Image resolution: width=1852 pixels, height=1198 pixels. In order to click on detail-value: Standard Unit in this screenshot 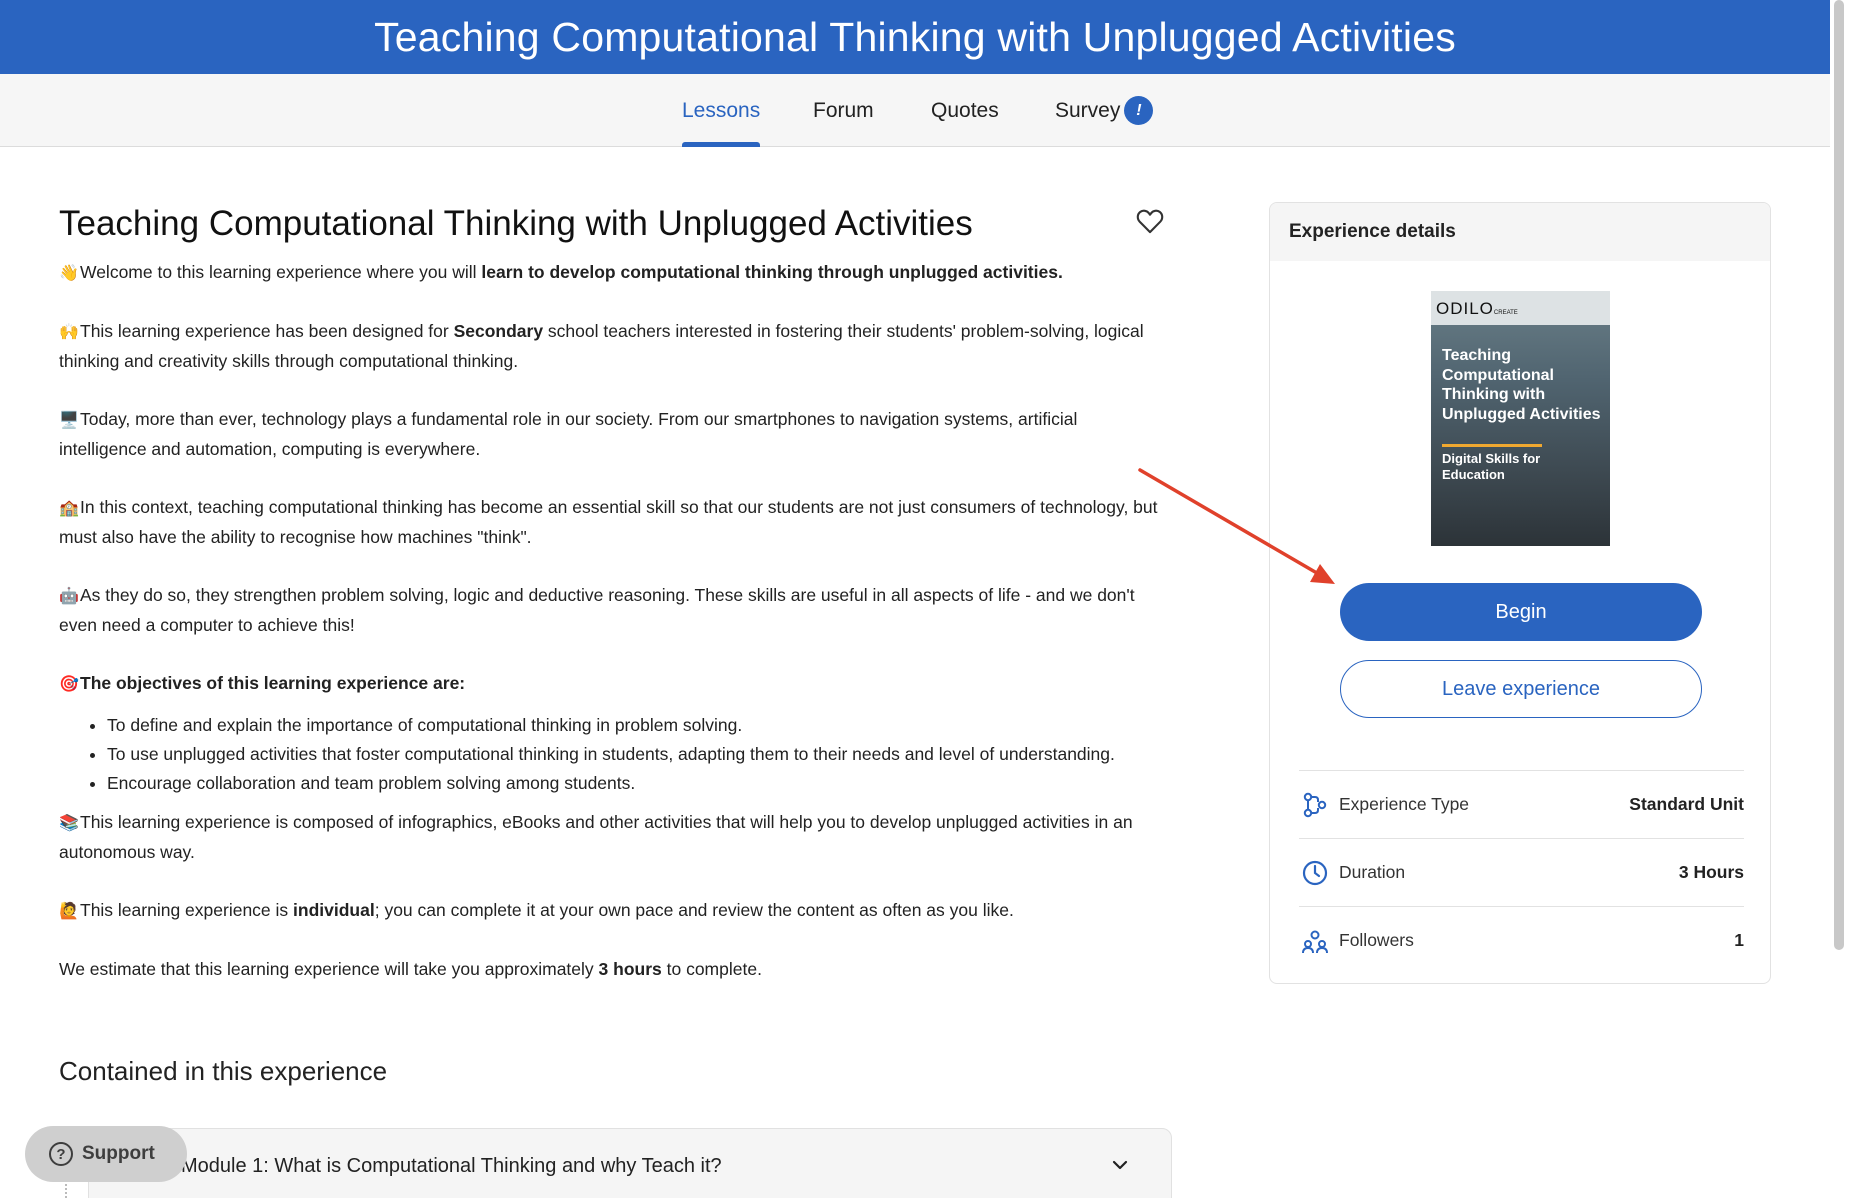, I will do `click(1686, 804)`.